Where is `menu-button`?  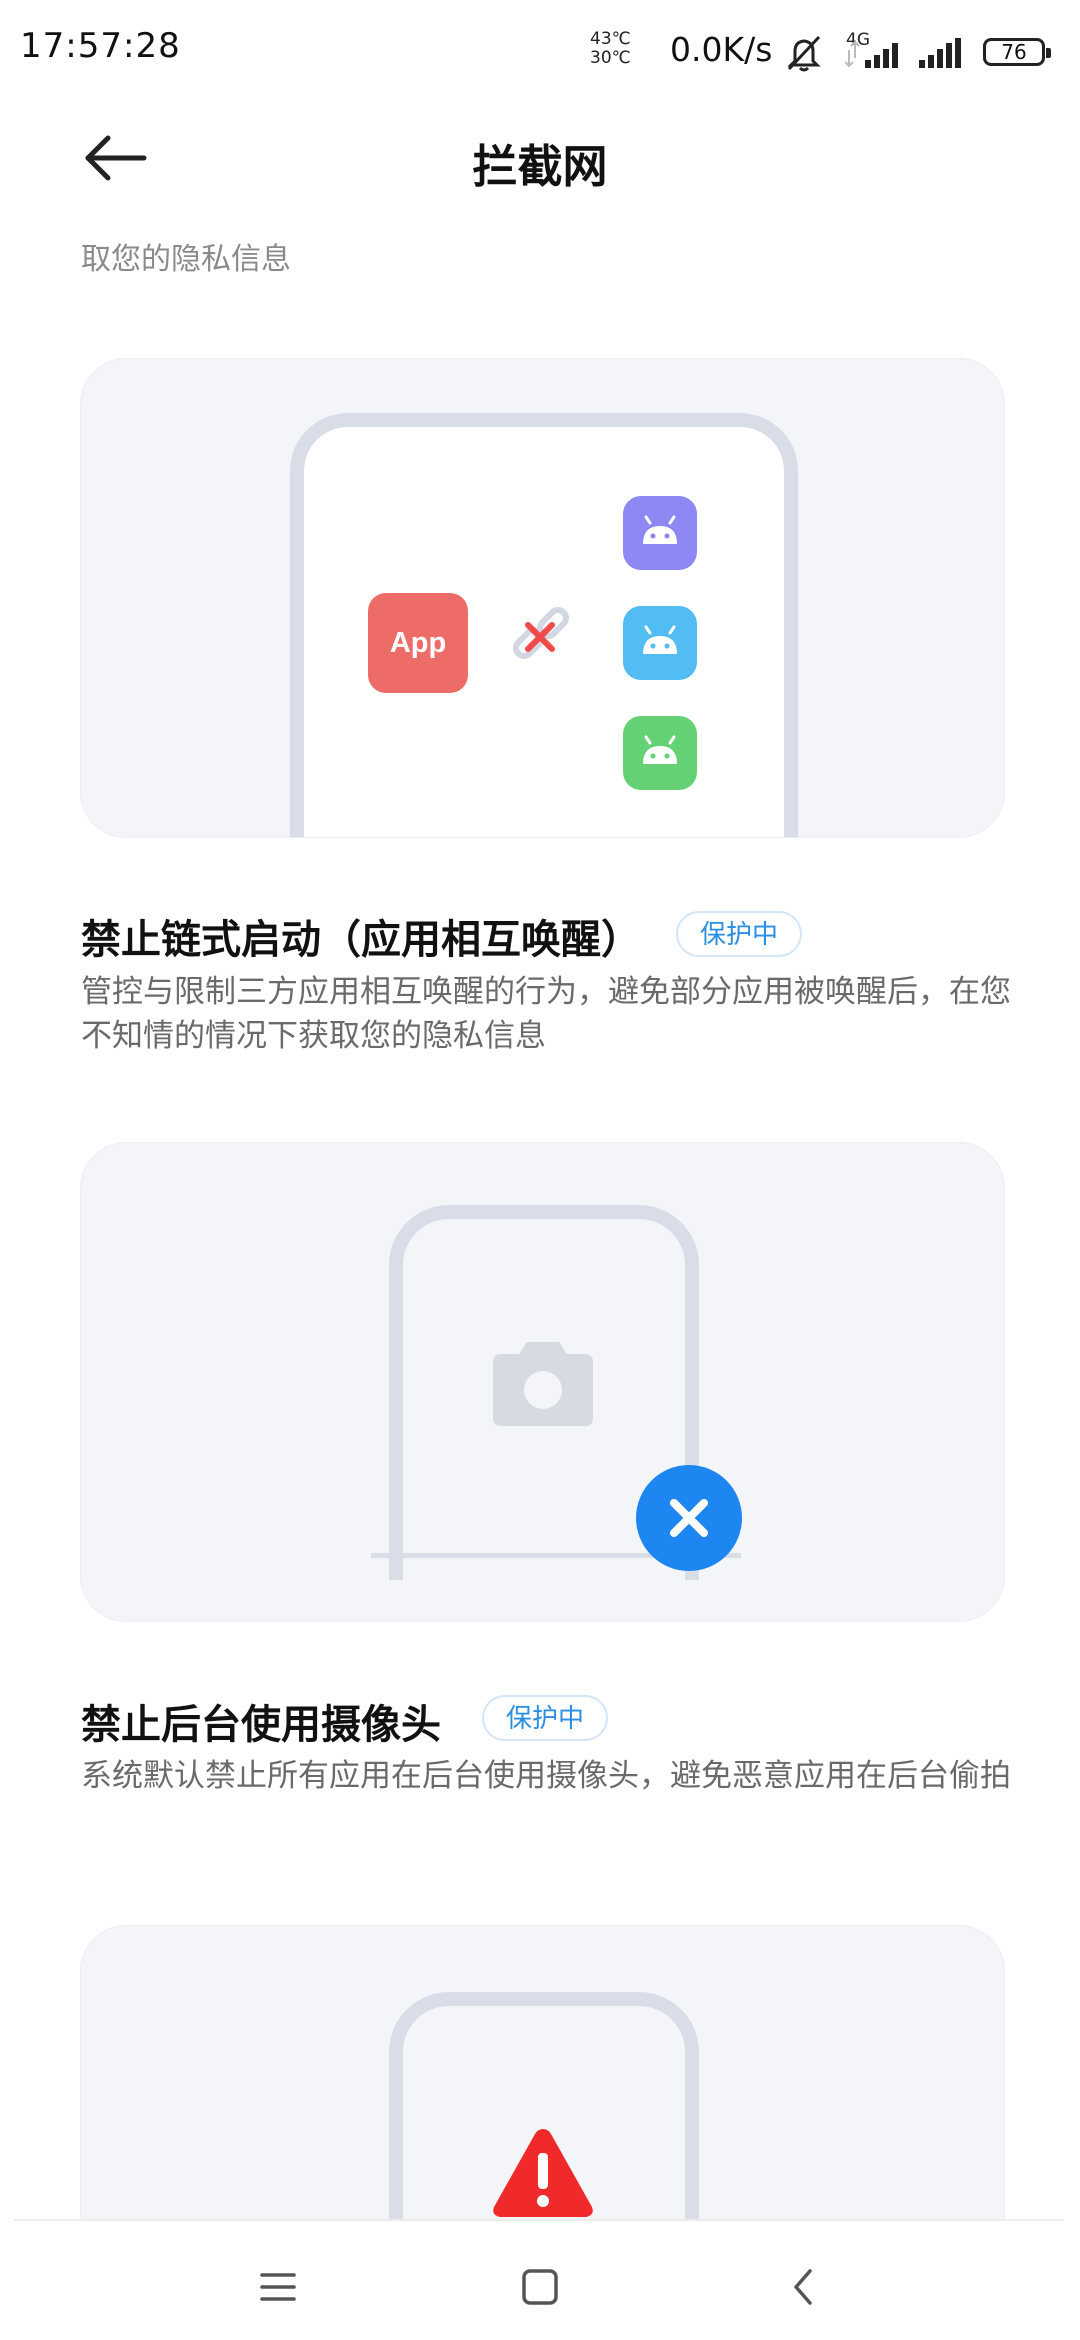 menu-button is located at coordinates (278, 2287).